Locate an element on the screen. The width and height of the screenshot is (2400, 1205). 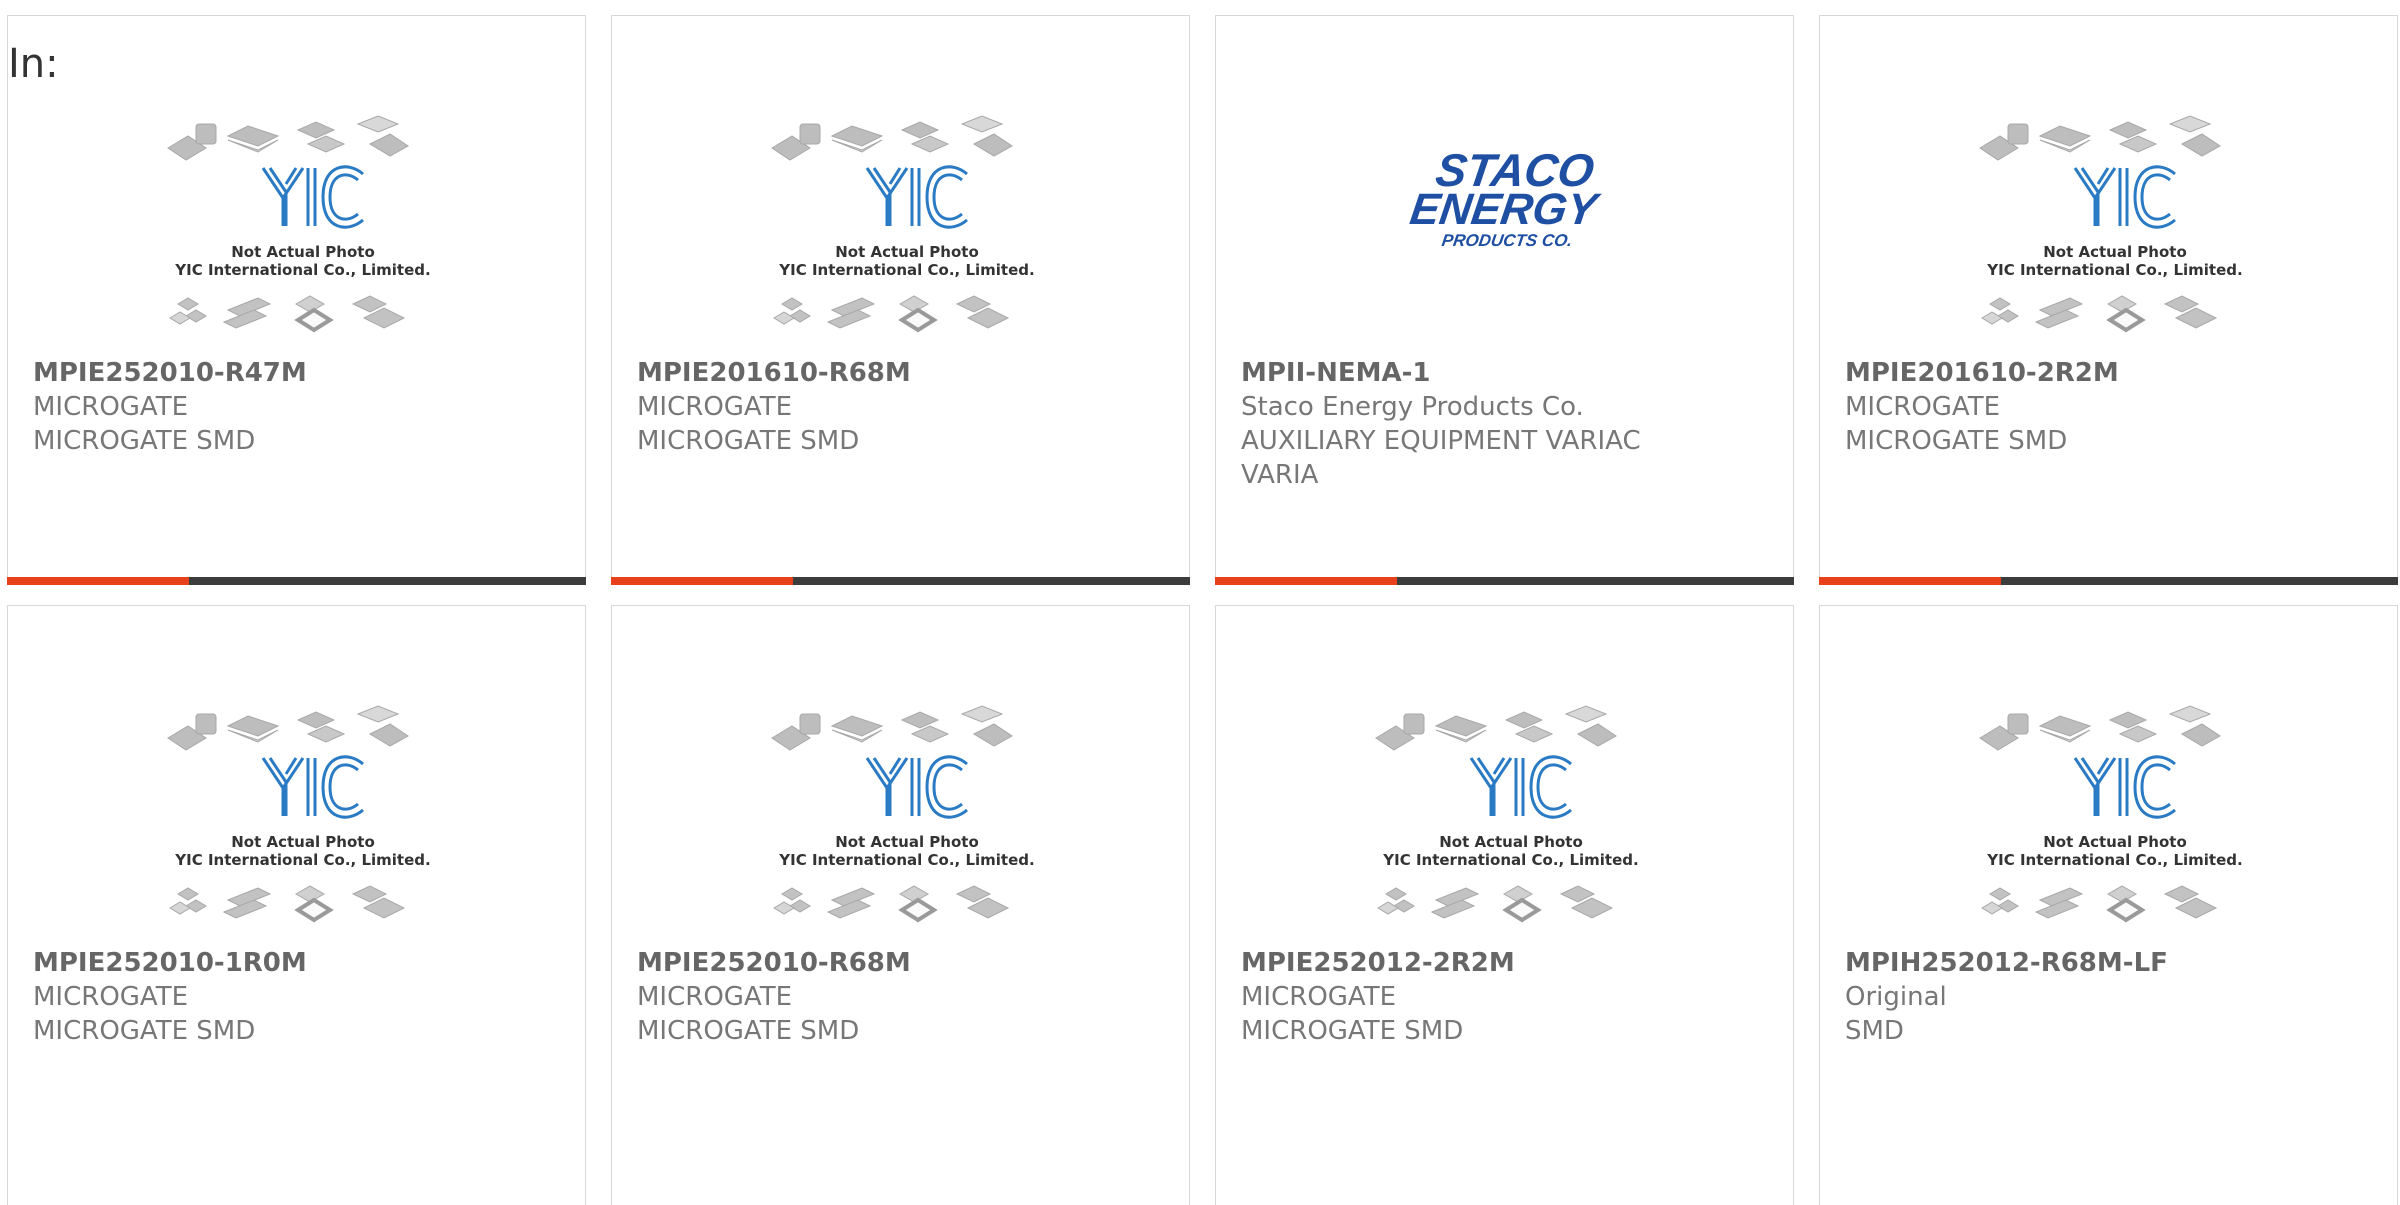
description: SMD is located at coordinates (1874, 1031).